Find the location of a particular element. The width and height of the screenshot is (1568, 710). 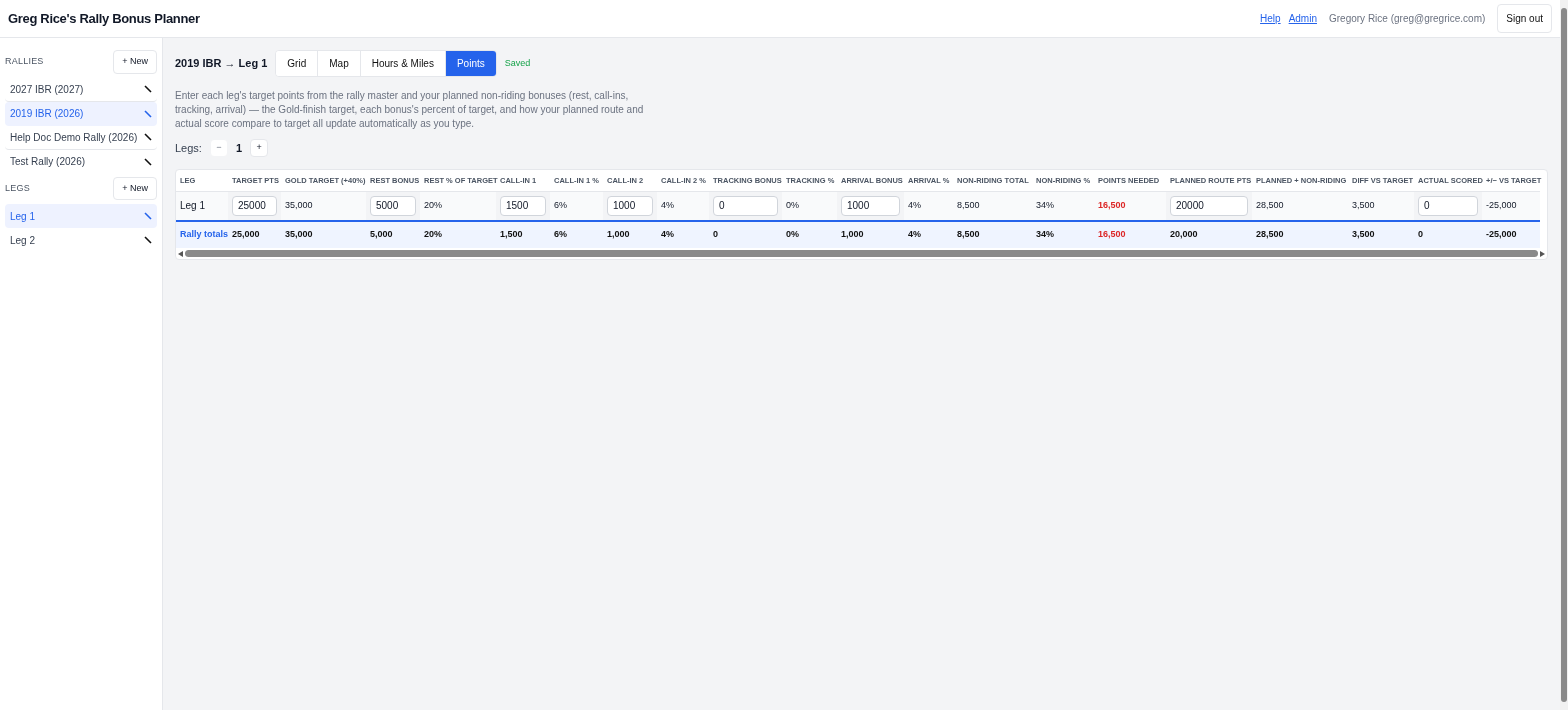

sidebar-item: 2019 IBR (2026) is located at coordinates (81, 113).